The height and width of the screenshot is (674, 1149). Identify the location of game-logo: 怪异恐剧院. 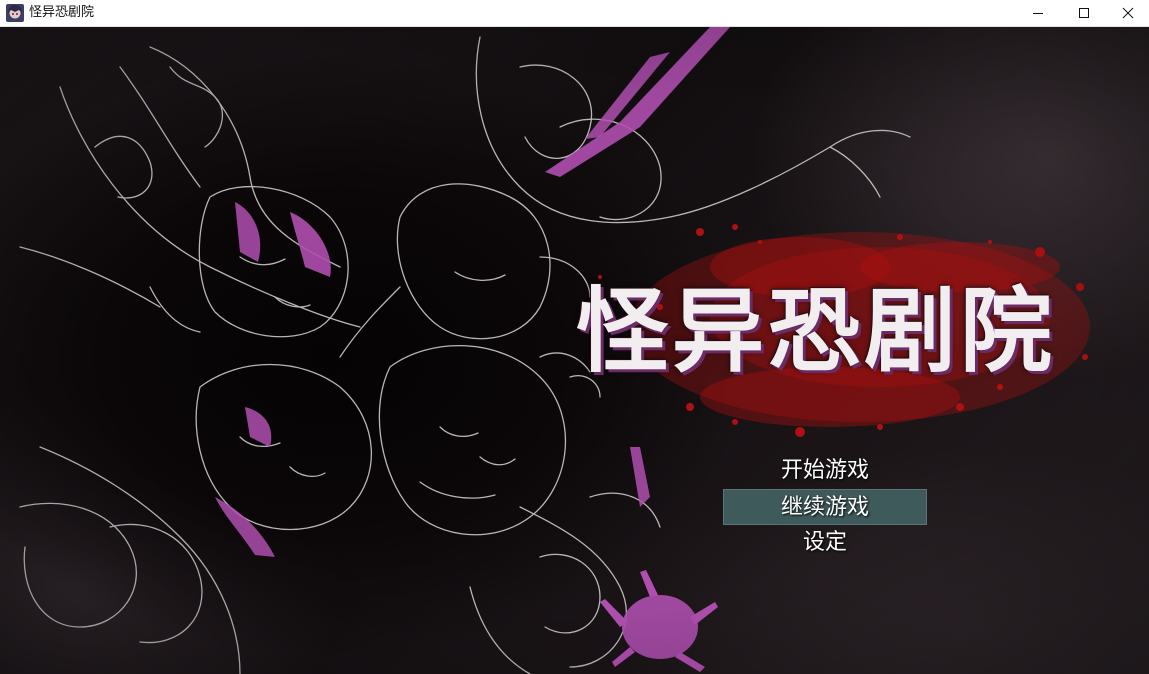
(836, 337).